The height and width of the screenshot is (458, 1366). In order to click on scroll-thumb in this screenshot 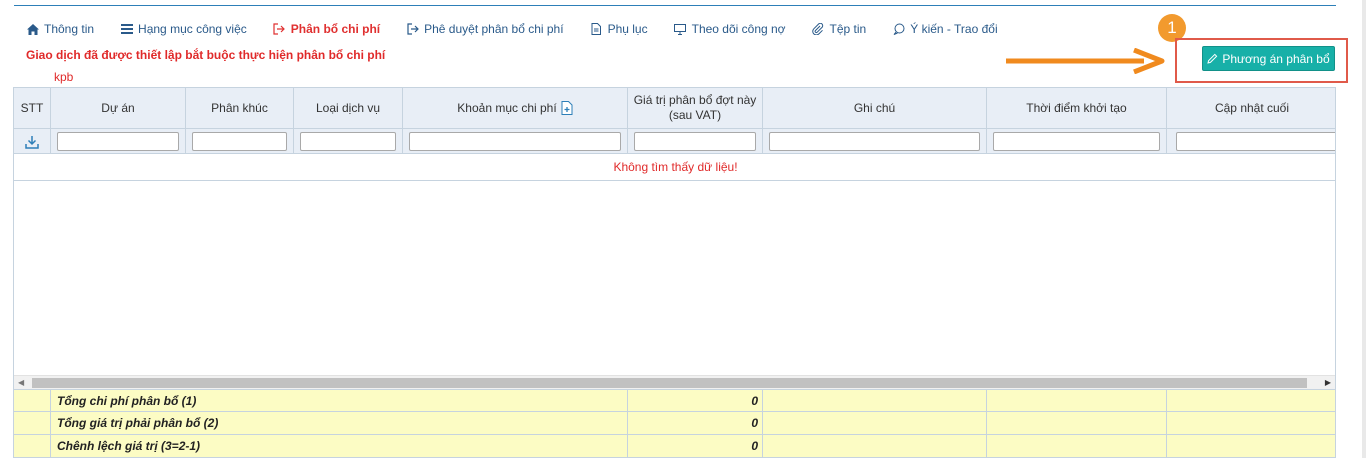, I will do `click(669, 383)`.